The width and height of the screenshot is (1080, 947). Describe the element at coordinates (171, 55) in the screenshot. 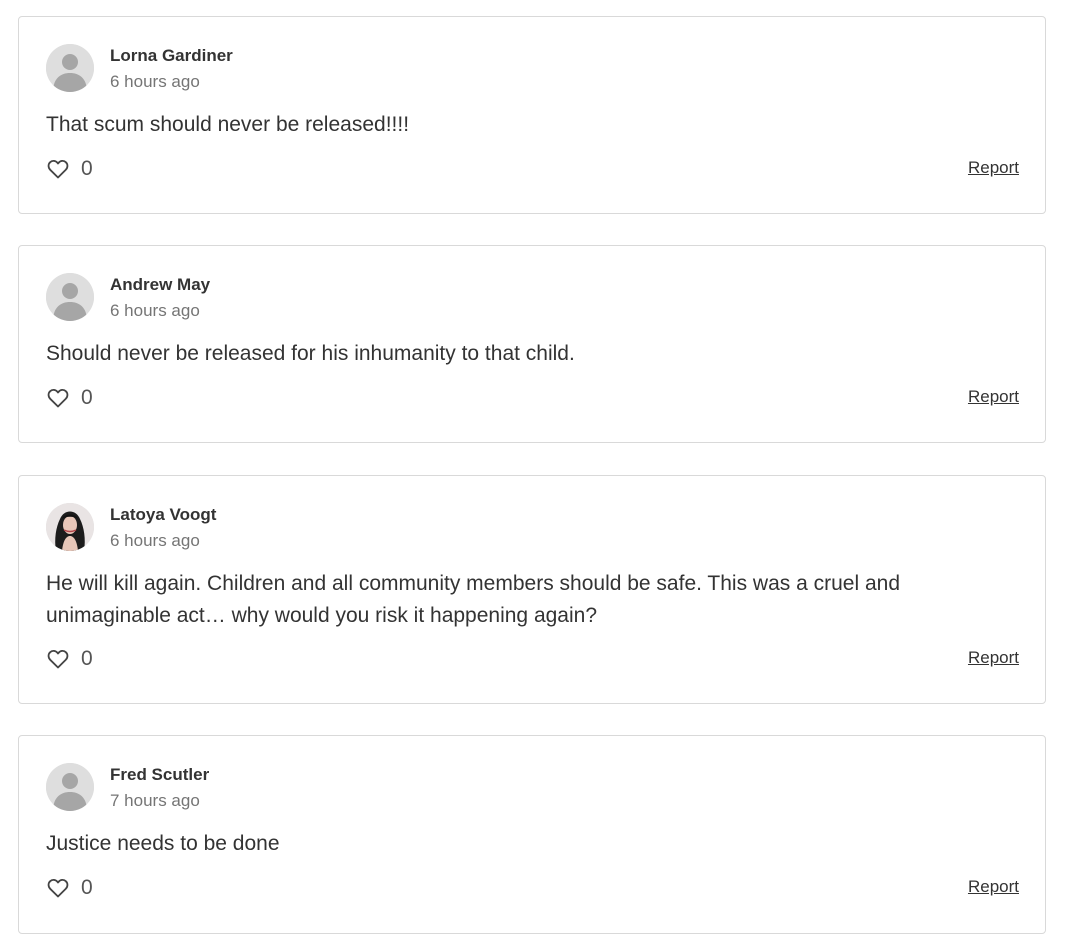

I see `author-name: Lorna Gardiner` at that location.